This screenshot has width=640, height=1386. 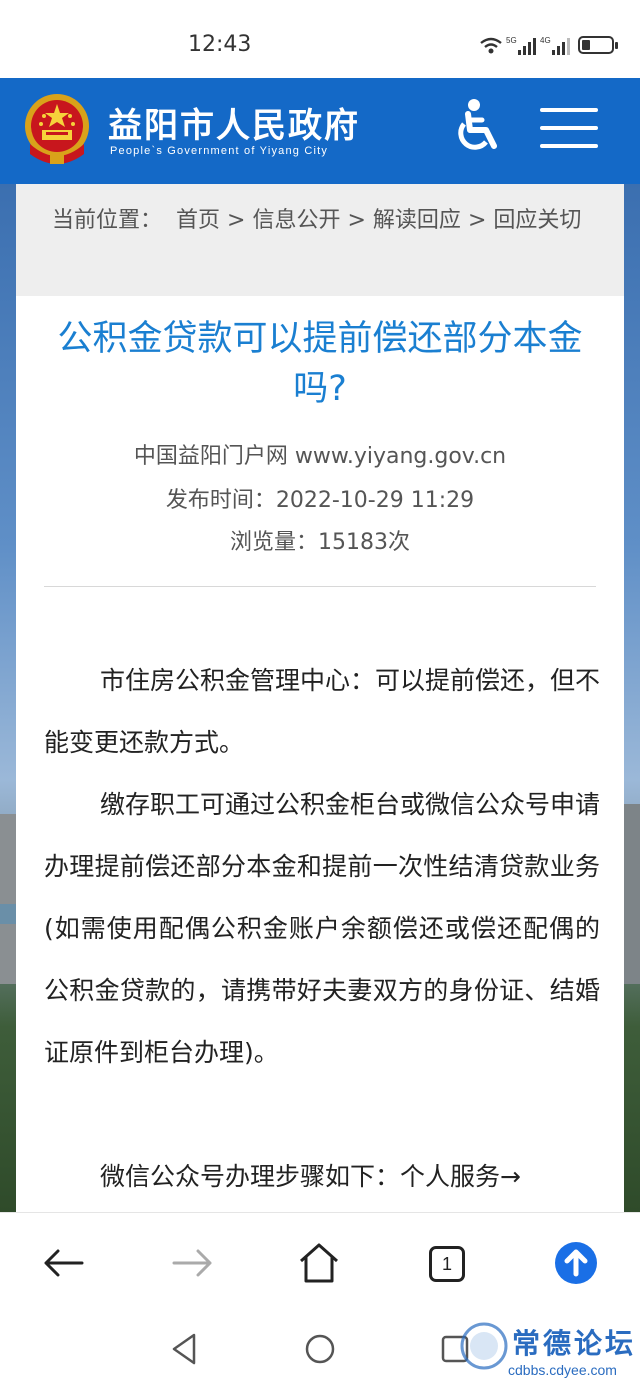 I want to click on article-paragraph: 市住房公积金管理中心：可以提前偿还，但不能变更还款方式。, so click(x=322, y=711).